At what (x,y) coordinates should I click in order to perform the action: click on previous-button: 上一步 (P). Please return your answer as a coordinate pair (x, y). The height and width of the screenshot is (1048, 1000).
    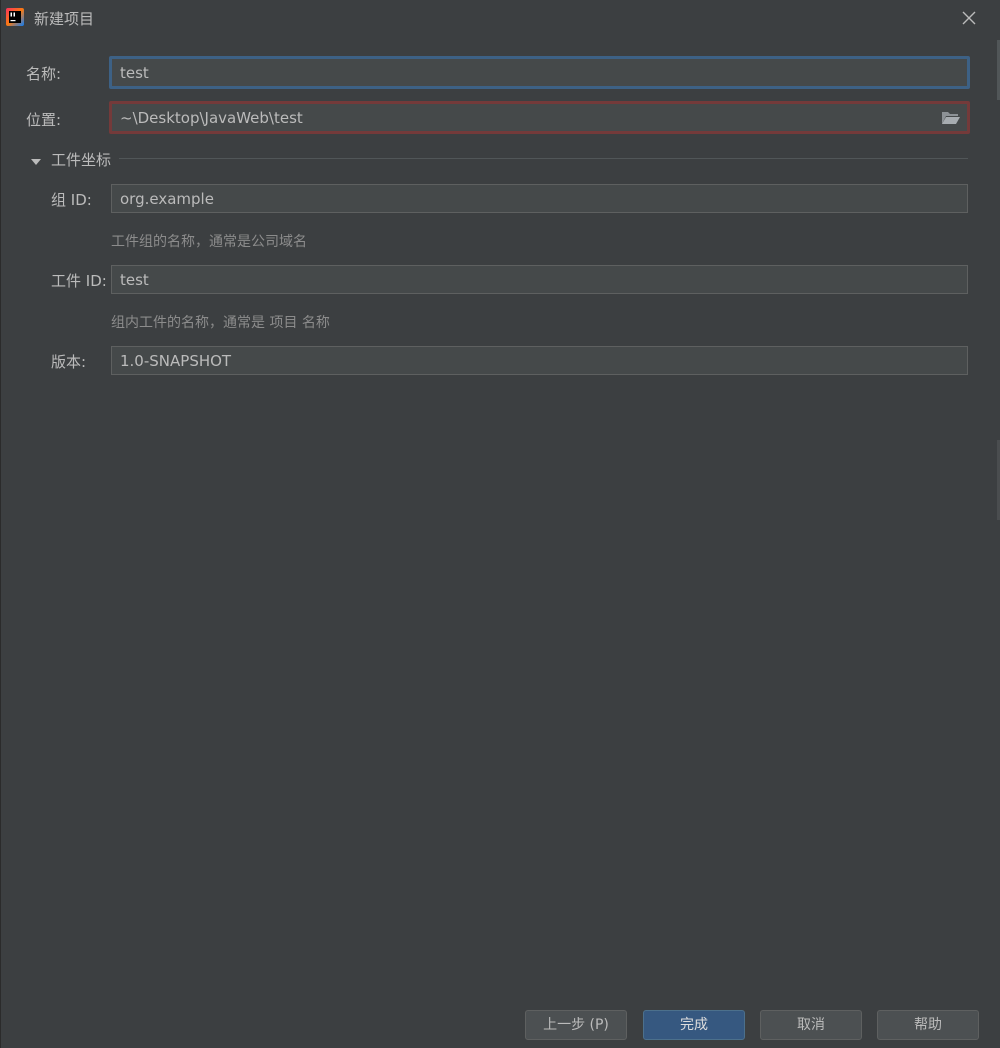
    Looking at the image, I should click on (576, 1025).